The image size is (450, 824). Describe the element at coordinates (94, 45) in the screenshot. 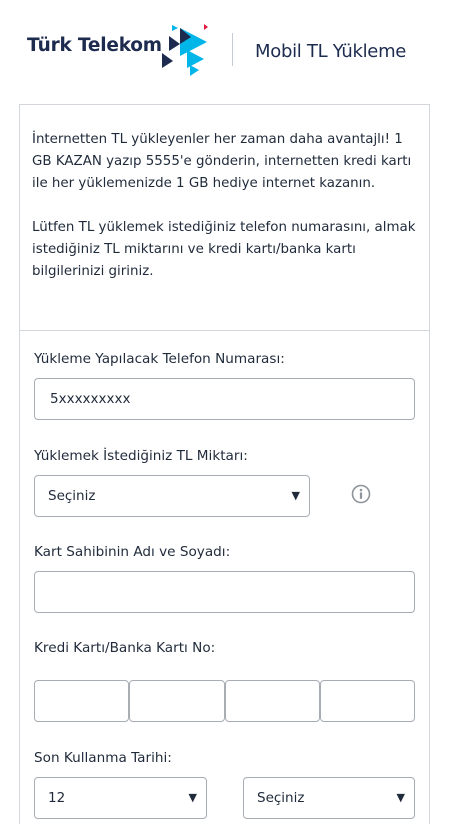

I see `brand-logo-text: Türk Telekom` at that location.